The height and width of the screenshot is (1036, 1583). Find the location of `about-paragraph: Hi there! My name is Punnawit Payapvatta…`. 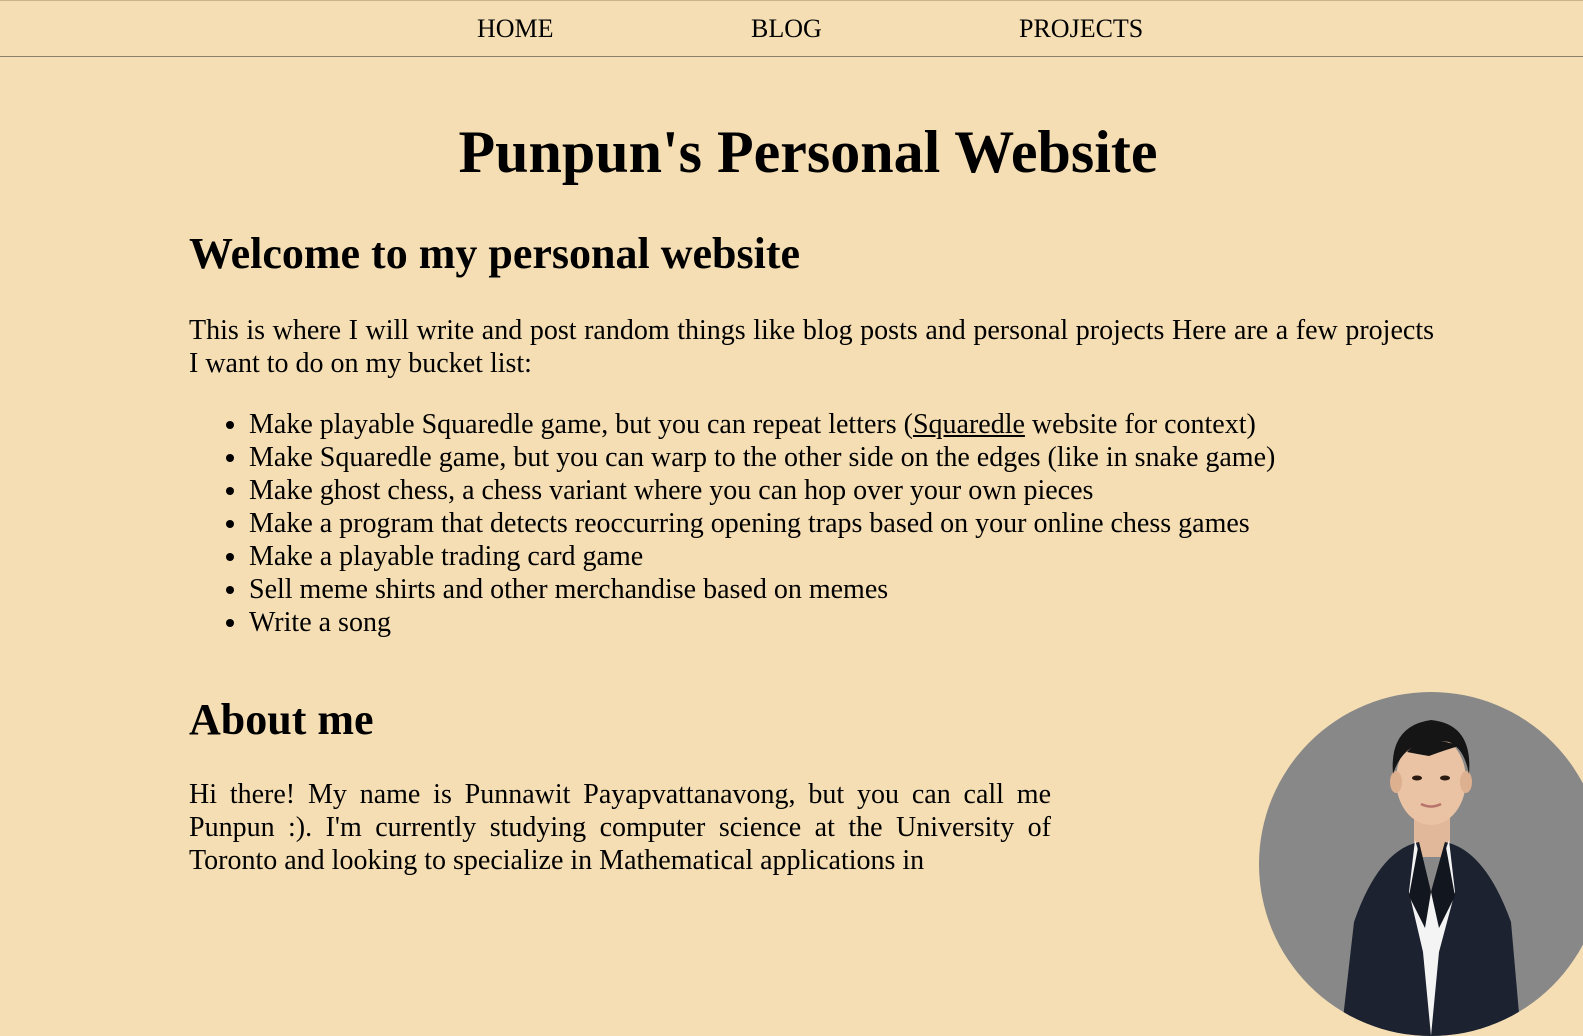

about-paragraph: Hi there! My name is Punnawit Payapvatta… is located at coordinates (620, 827).